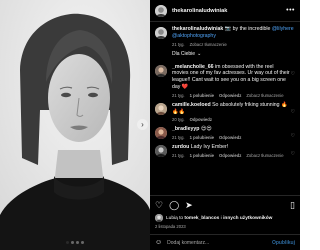 This screenshot has height=250, width=320. I want to click on add-comment-bar: ☺ Dodaj komentarz... Opublikuj, so click(225, 242).